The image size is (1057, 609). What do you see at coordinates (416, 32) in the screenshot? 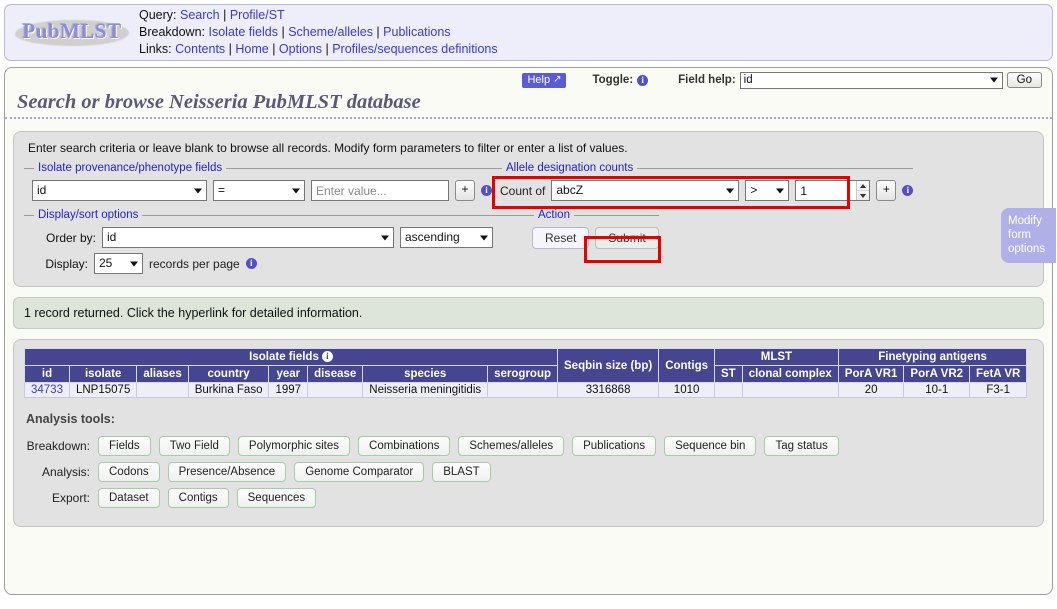
I see `nav-link-publications: Publications` at bounding box center [416, 32].